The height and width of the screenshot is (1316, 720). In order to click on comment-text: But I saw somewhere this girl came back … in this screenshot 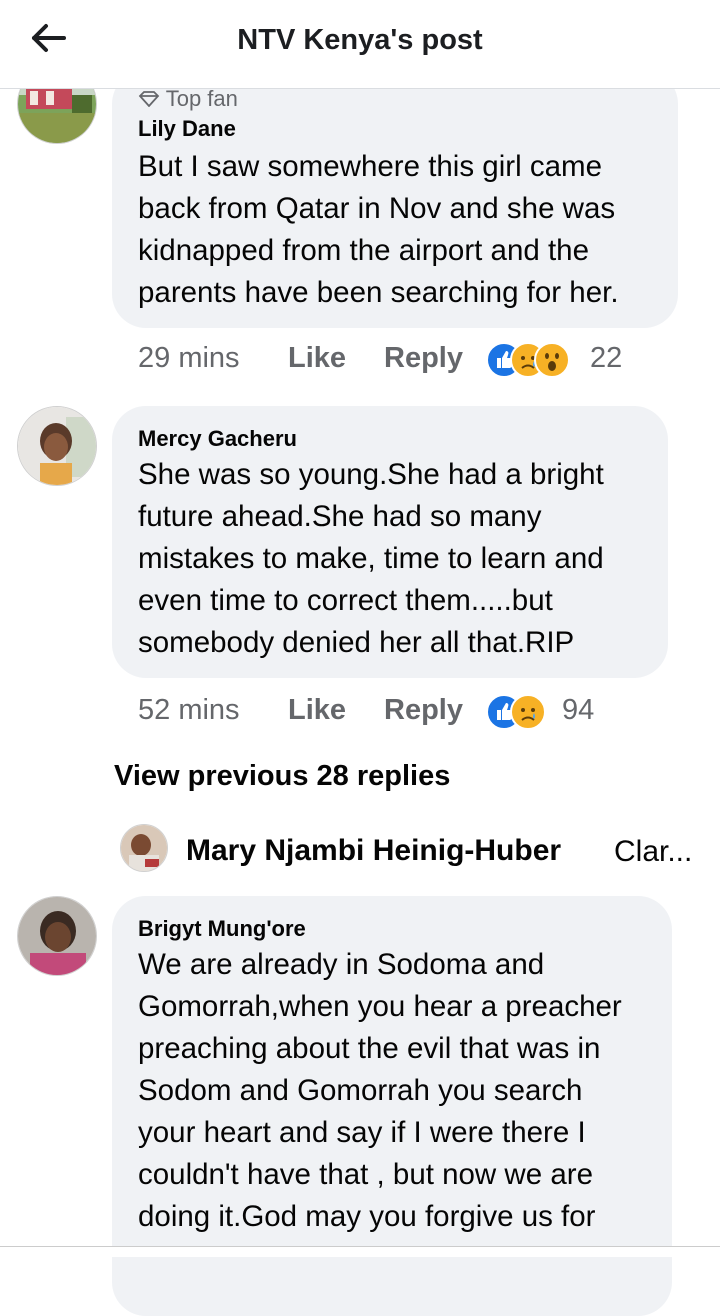, I will do `click(401, 230)`.